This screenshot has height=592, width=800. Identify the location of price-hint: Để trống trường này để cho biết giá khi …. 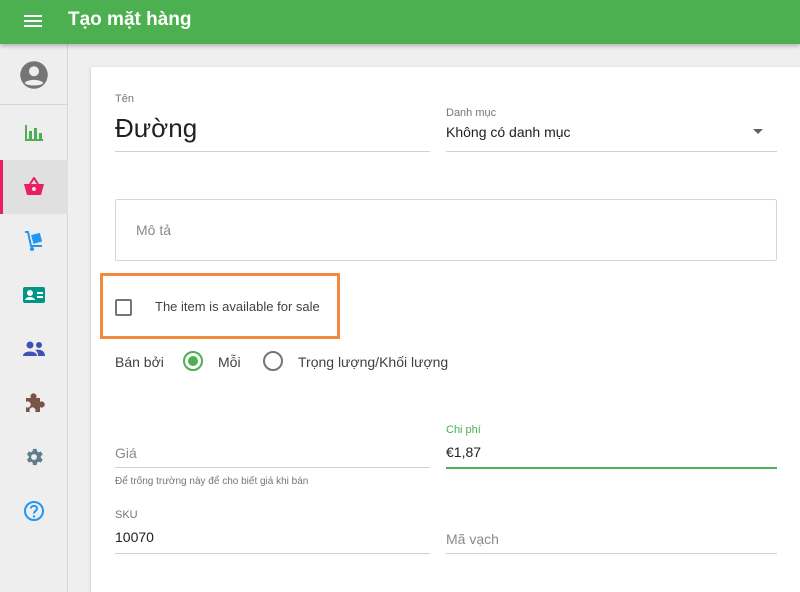
(212, 481).